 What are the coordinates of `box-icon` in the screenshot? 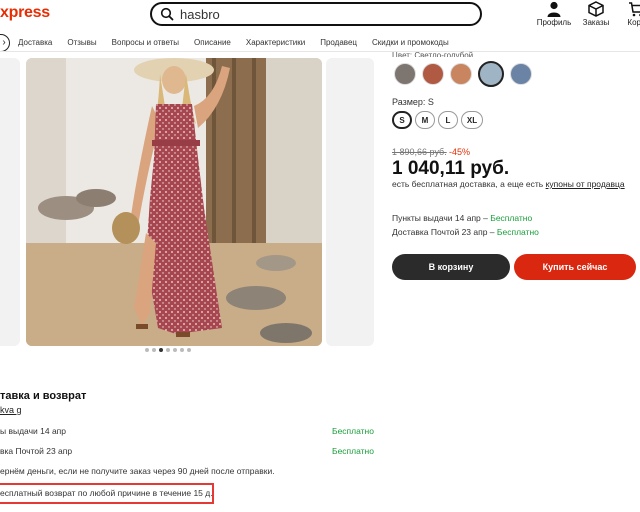 It's located at (596, 8).